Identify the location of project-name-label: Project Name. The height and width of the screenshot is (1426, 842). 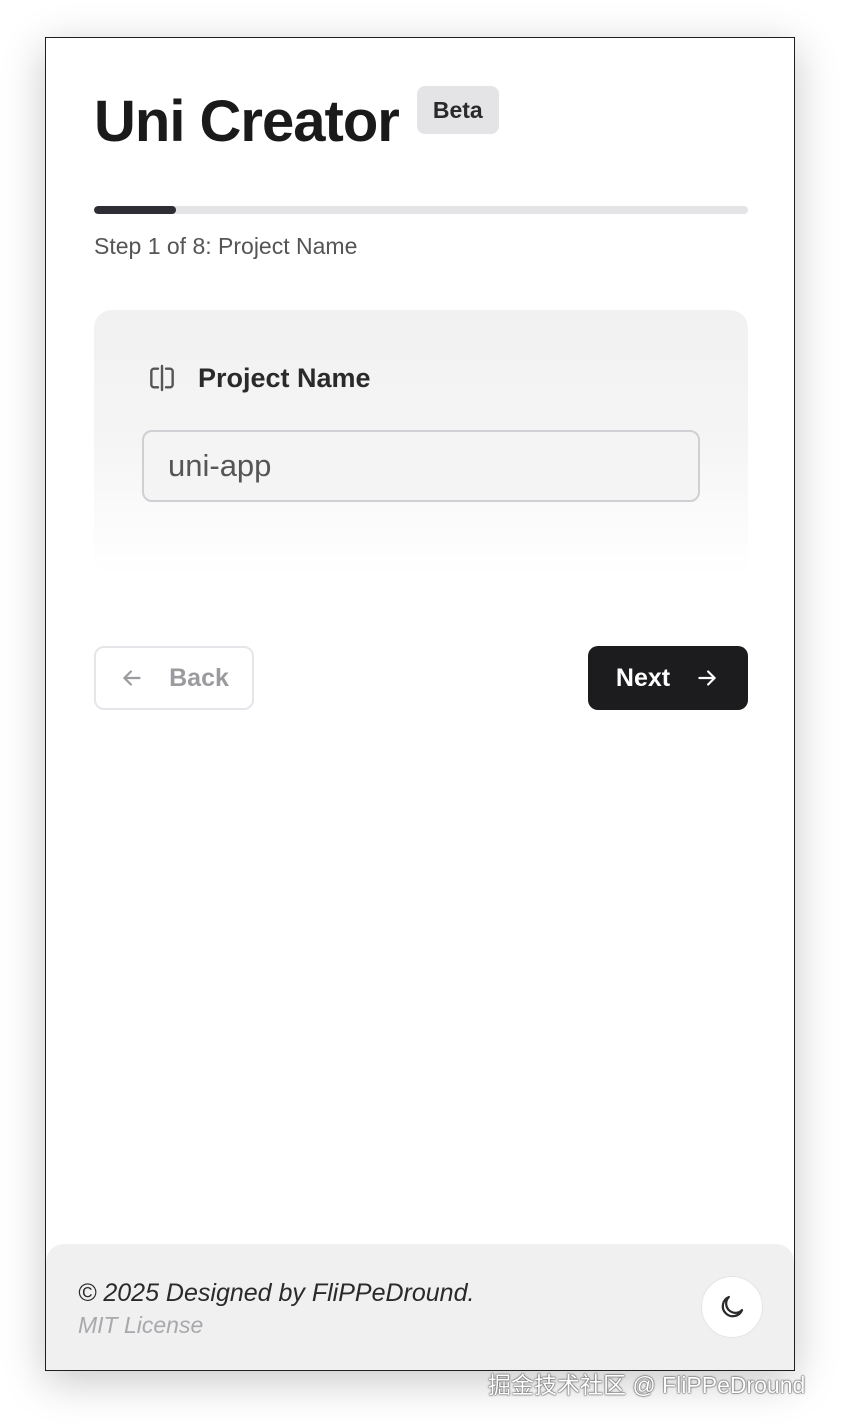
(284, 378).